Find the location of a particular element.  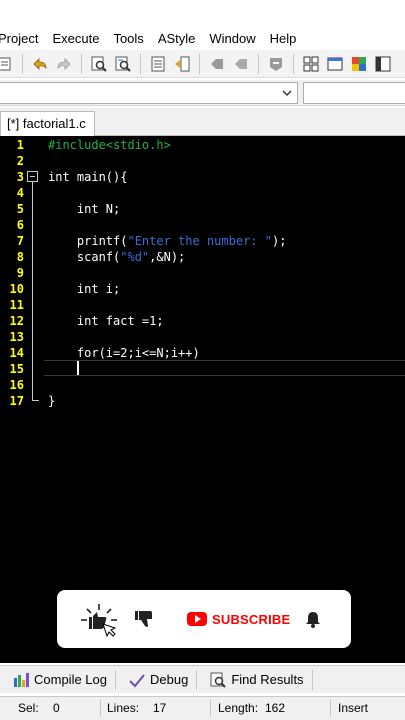

find-results-icon is located at coordinates (218, 680).